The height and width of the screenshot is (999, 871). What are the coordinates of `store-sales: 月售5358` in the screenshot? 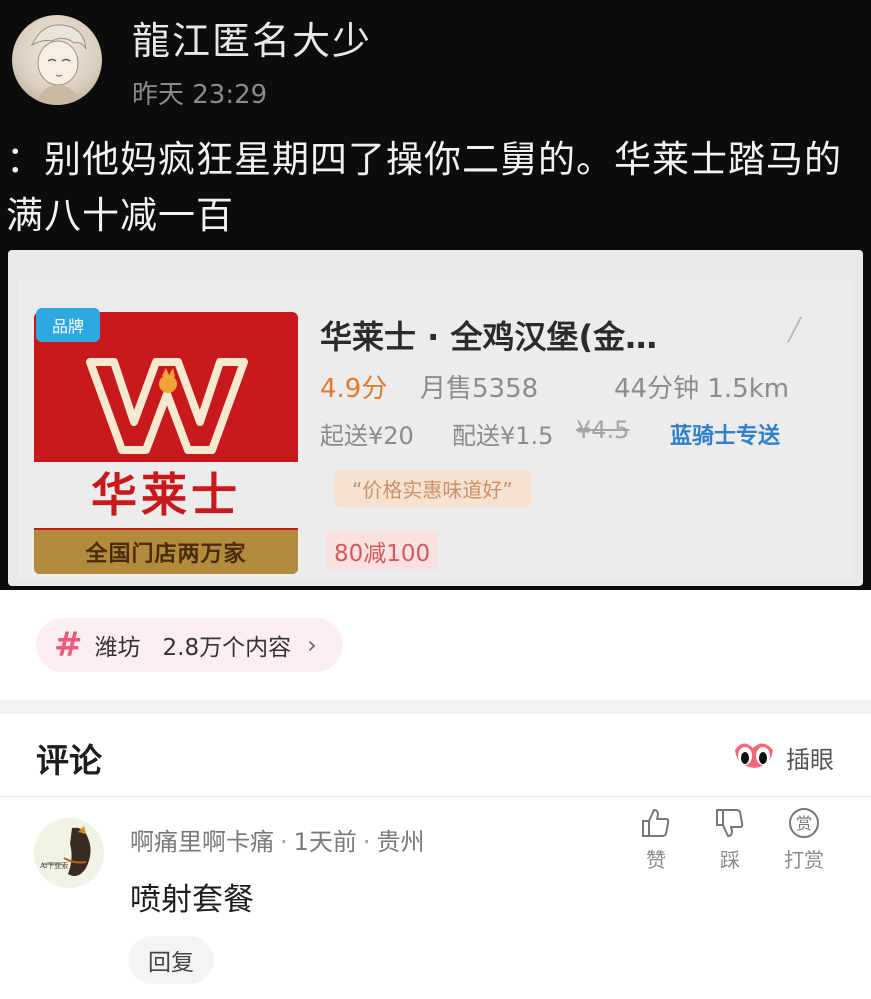 It's located at (479, 389).